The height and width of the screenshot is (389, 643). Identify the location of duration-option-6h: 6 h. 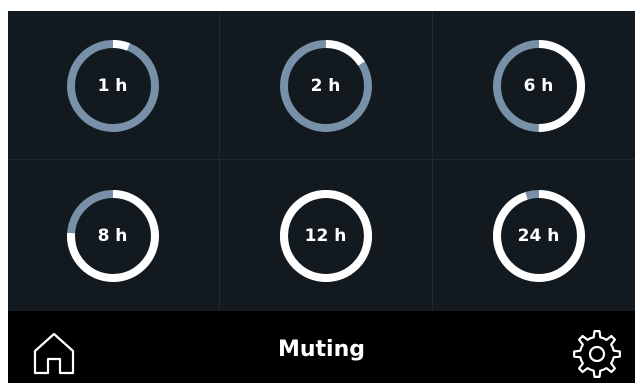
(538, 86).